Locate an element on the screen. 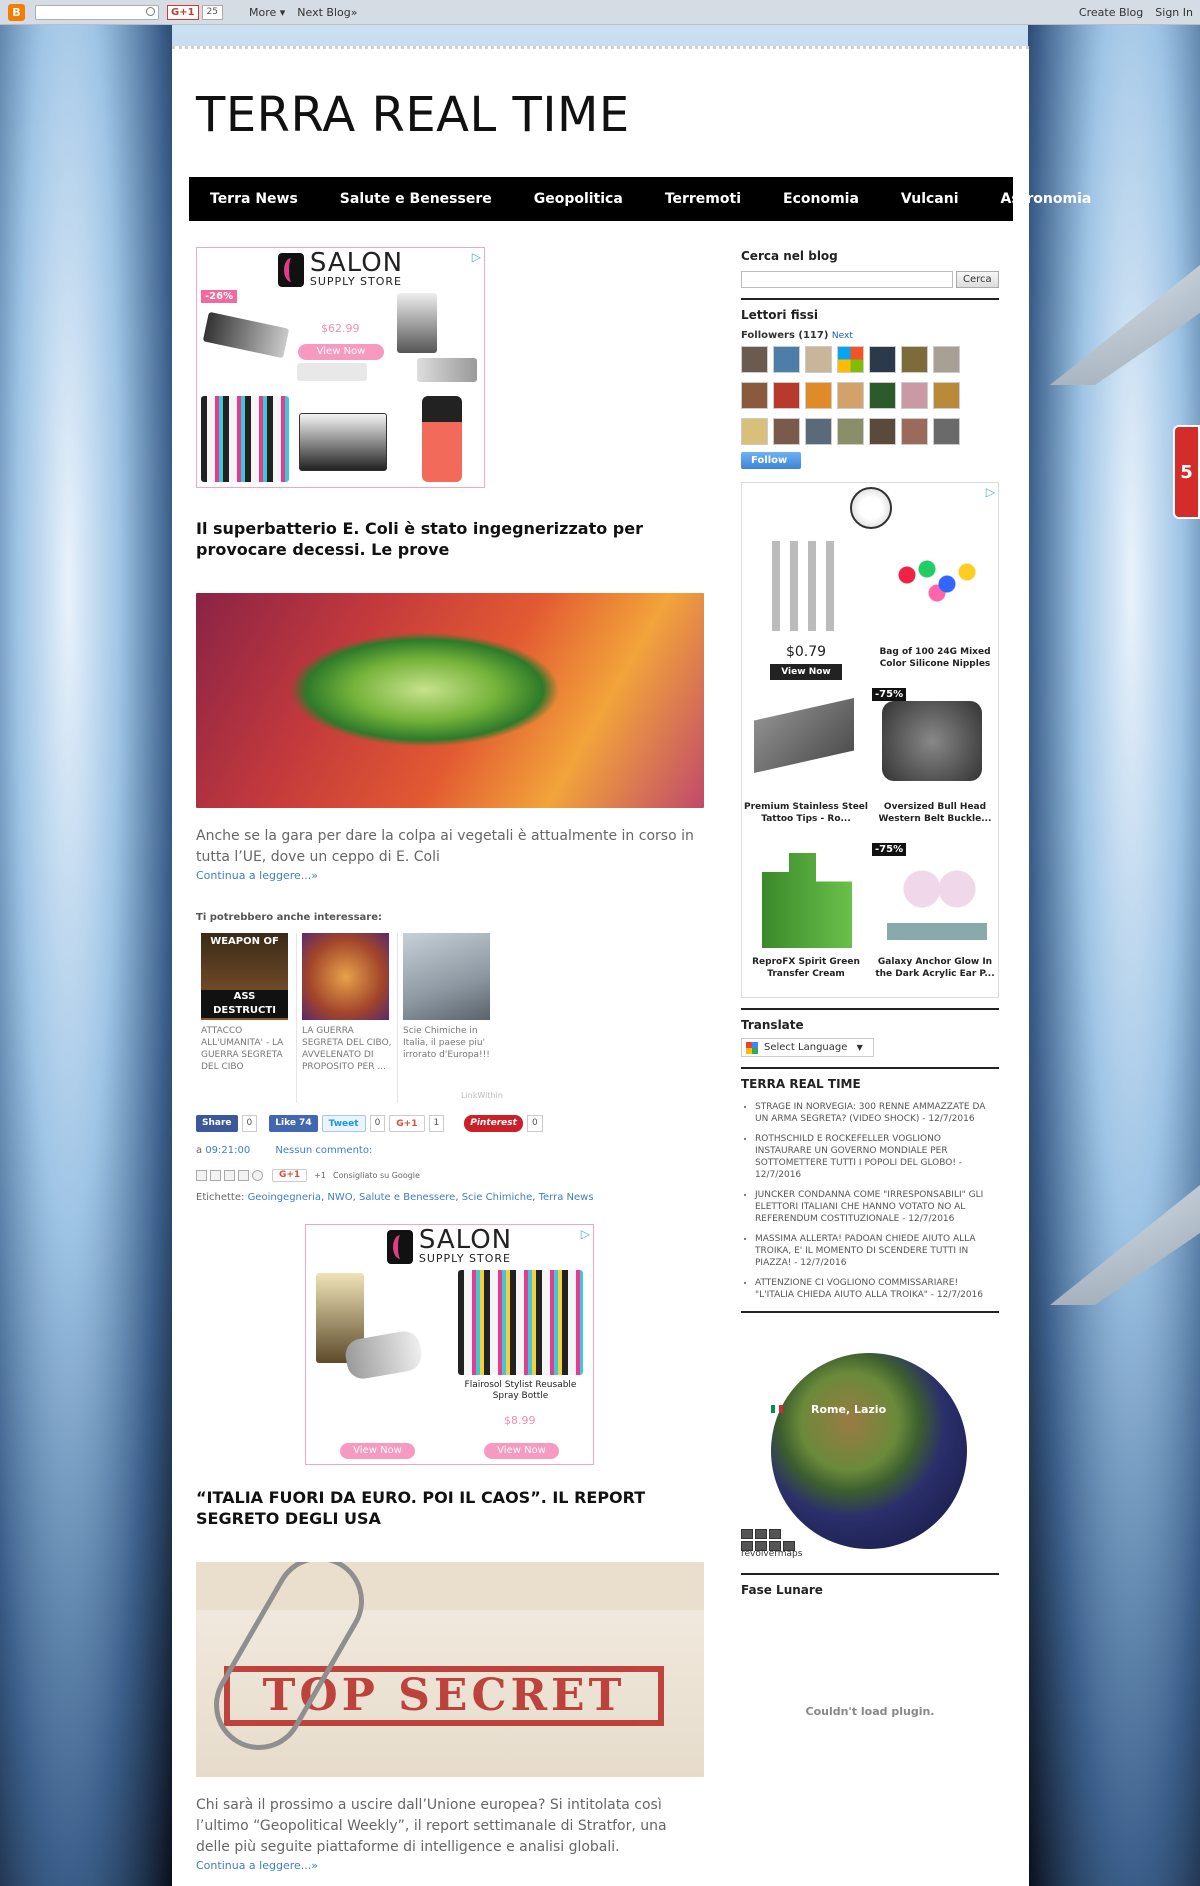 Image resolution: width=1200 pixels, height=1886 pixels. blog-search-input is located at coordinates (847, 279).